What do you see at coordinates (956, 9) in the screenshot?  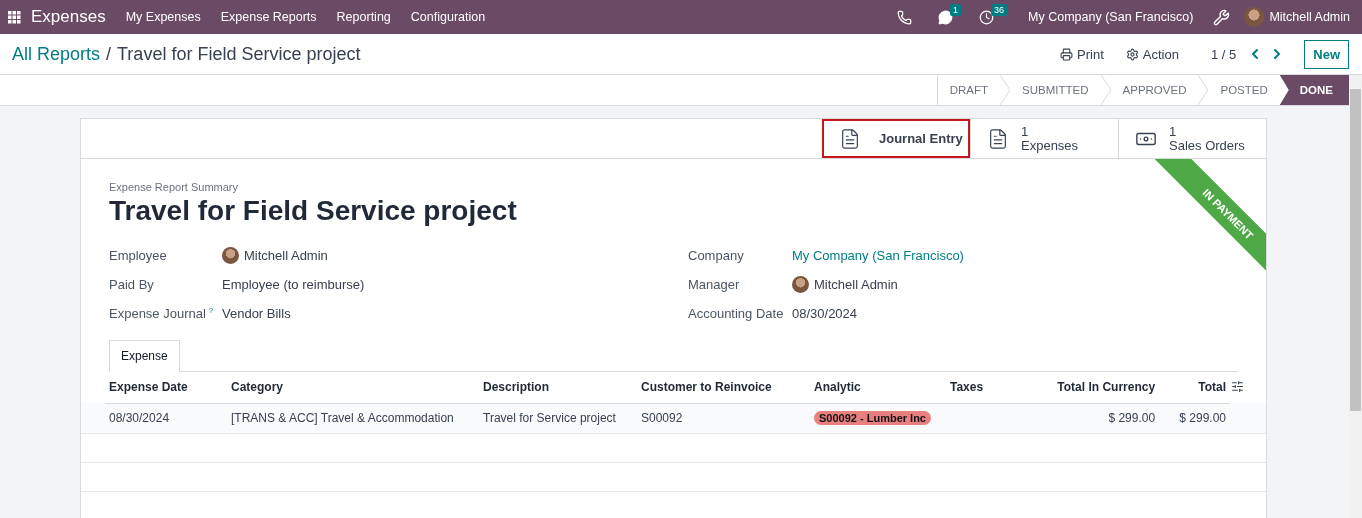 I see `message-count: 1` at bounding box center [956, 9].